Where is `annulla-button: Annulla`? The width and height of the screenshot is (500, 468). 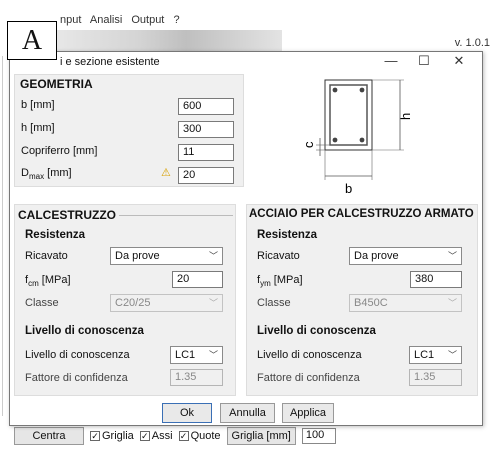 annulla-button: Annulla is located at coordinates (247, 413).